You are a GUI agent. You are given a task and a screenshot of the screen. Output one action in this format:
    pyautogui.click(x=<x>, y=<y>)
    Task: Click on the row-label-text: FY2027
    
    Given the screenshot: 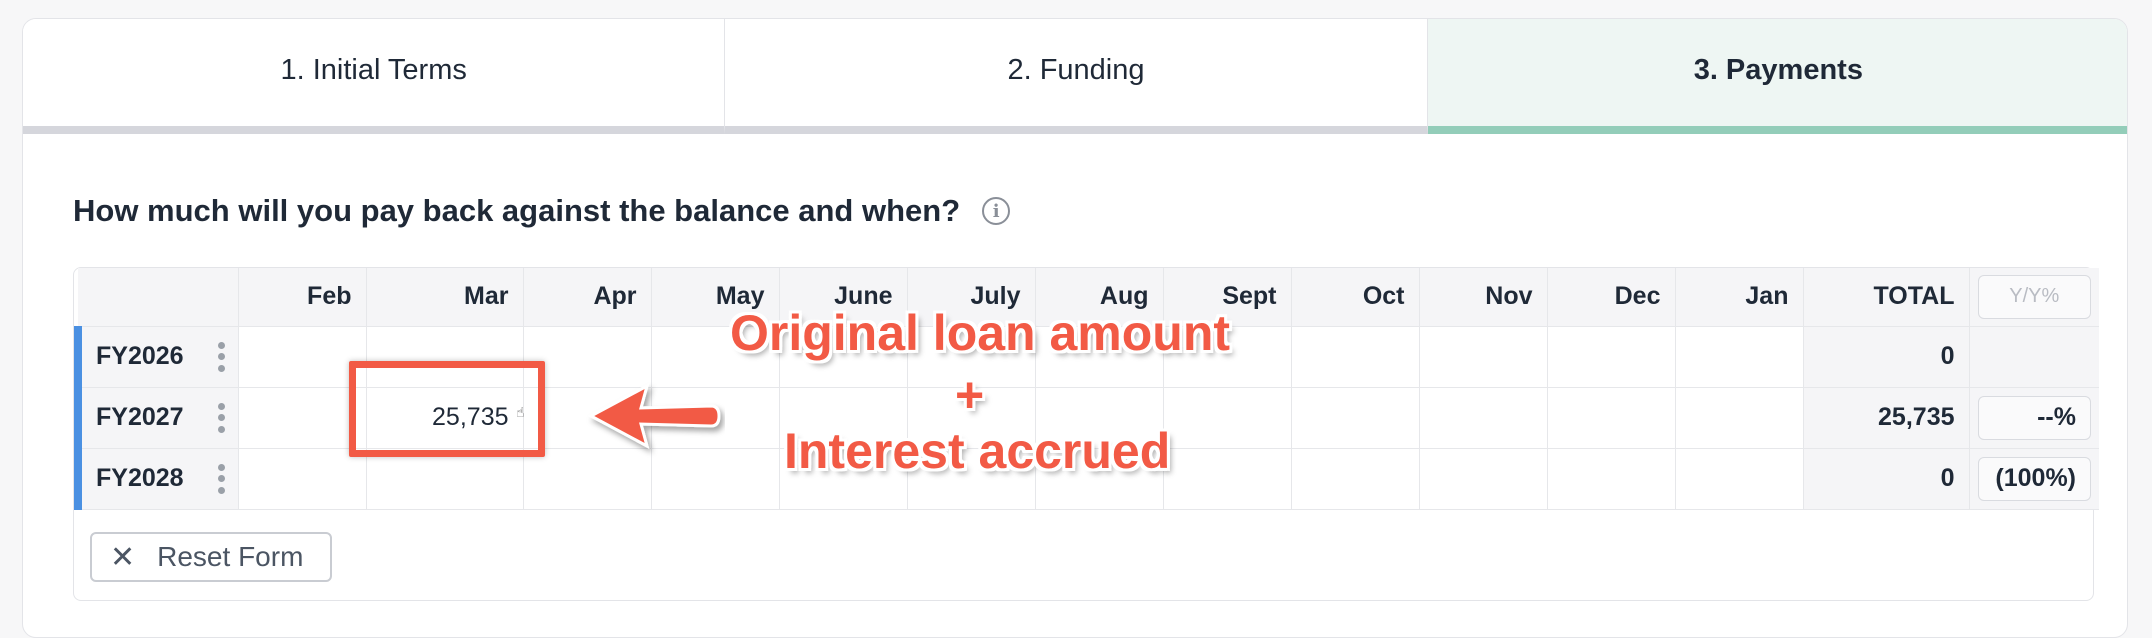 What is the action you would take?
    pyautogui.click(x=140, y=417)
    